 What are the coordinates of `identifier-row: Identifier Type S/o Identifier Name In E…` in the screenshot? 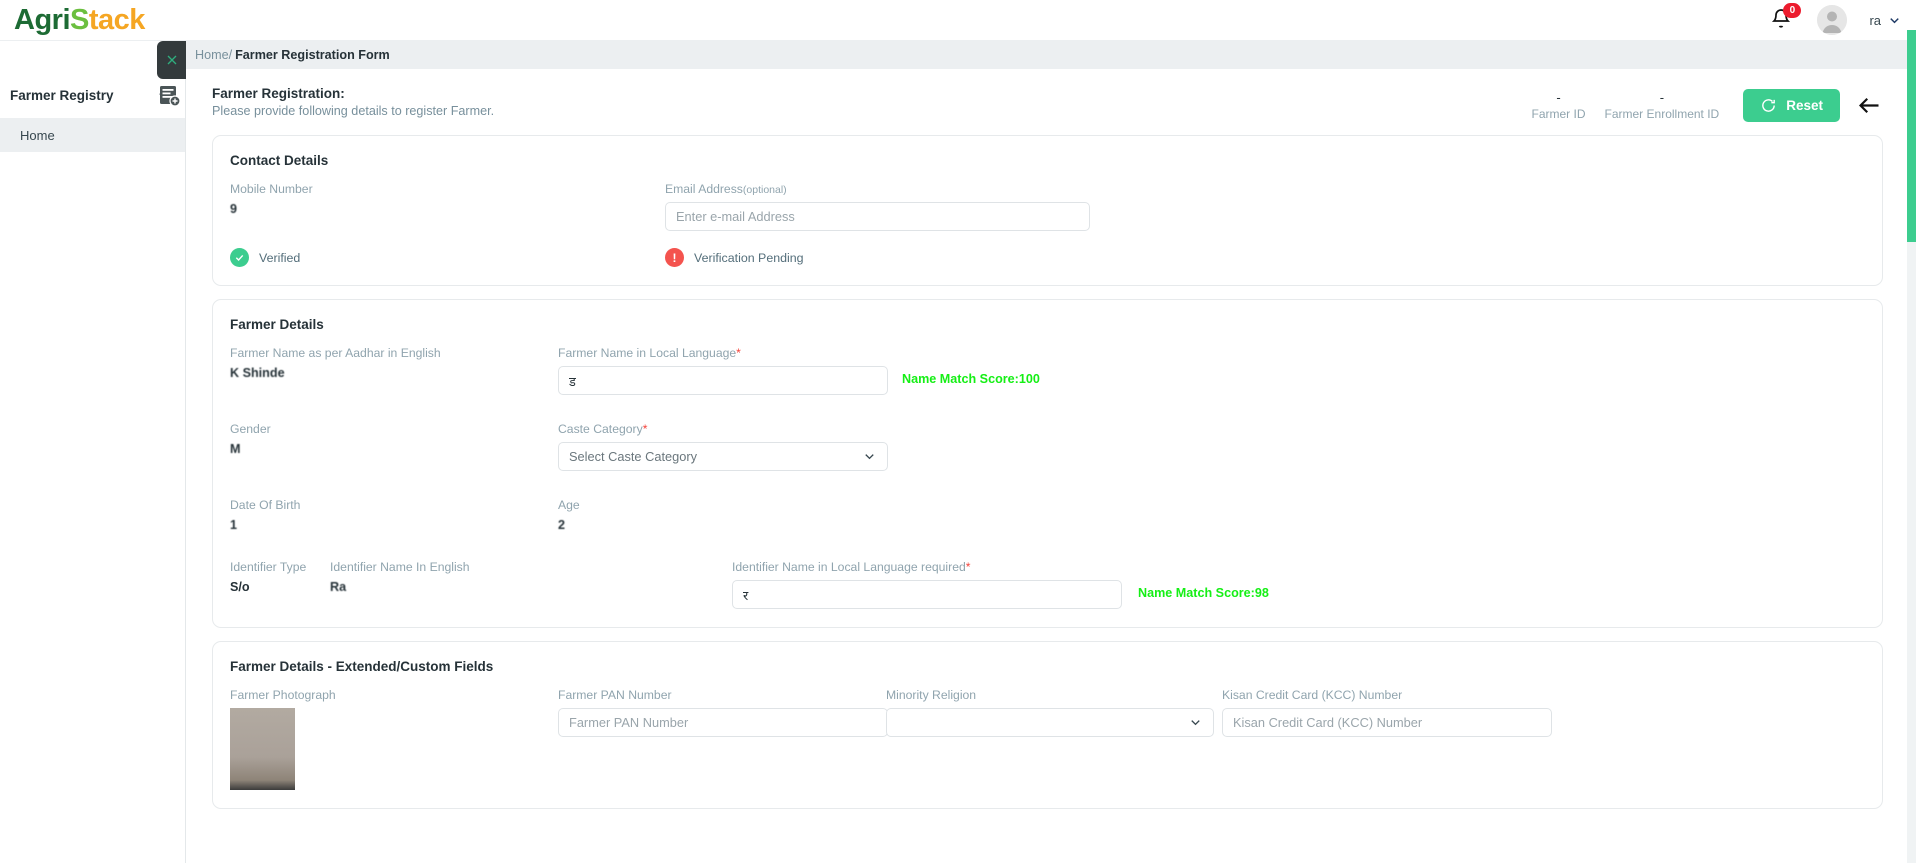 It's located at (1047, 584).